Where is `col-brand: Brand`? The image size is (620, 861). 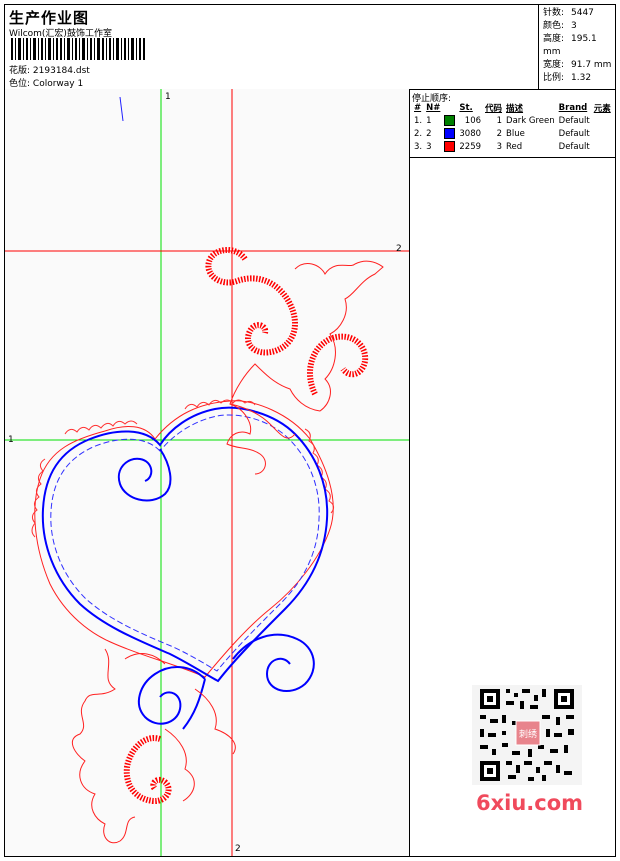
col-brand: Brand is located at coordinates (573, 108).